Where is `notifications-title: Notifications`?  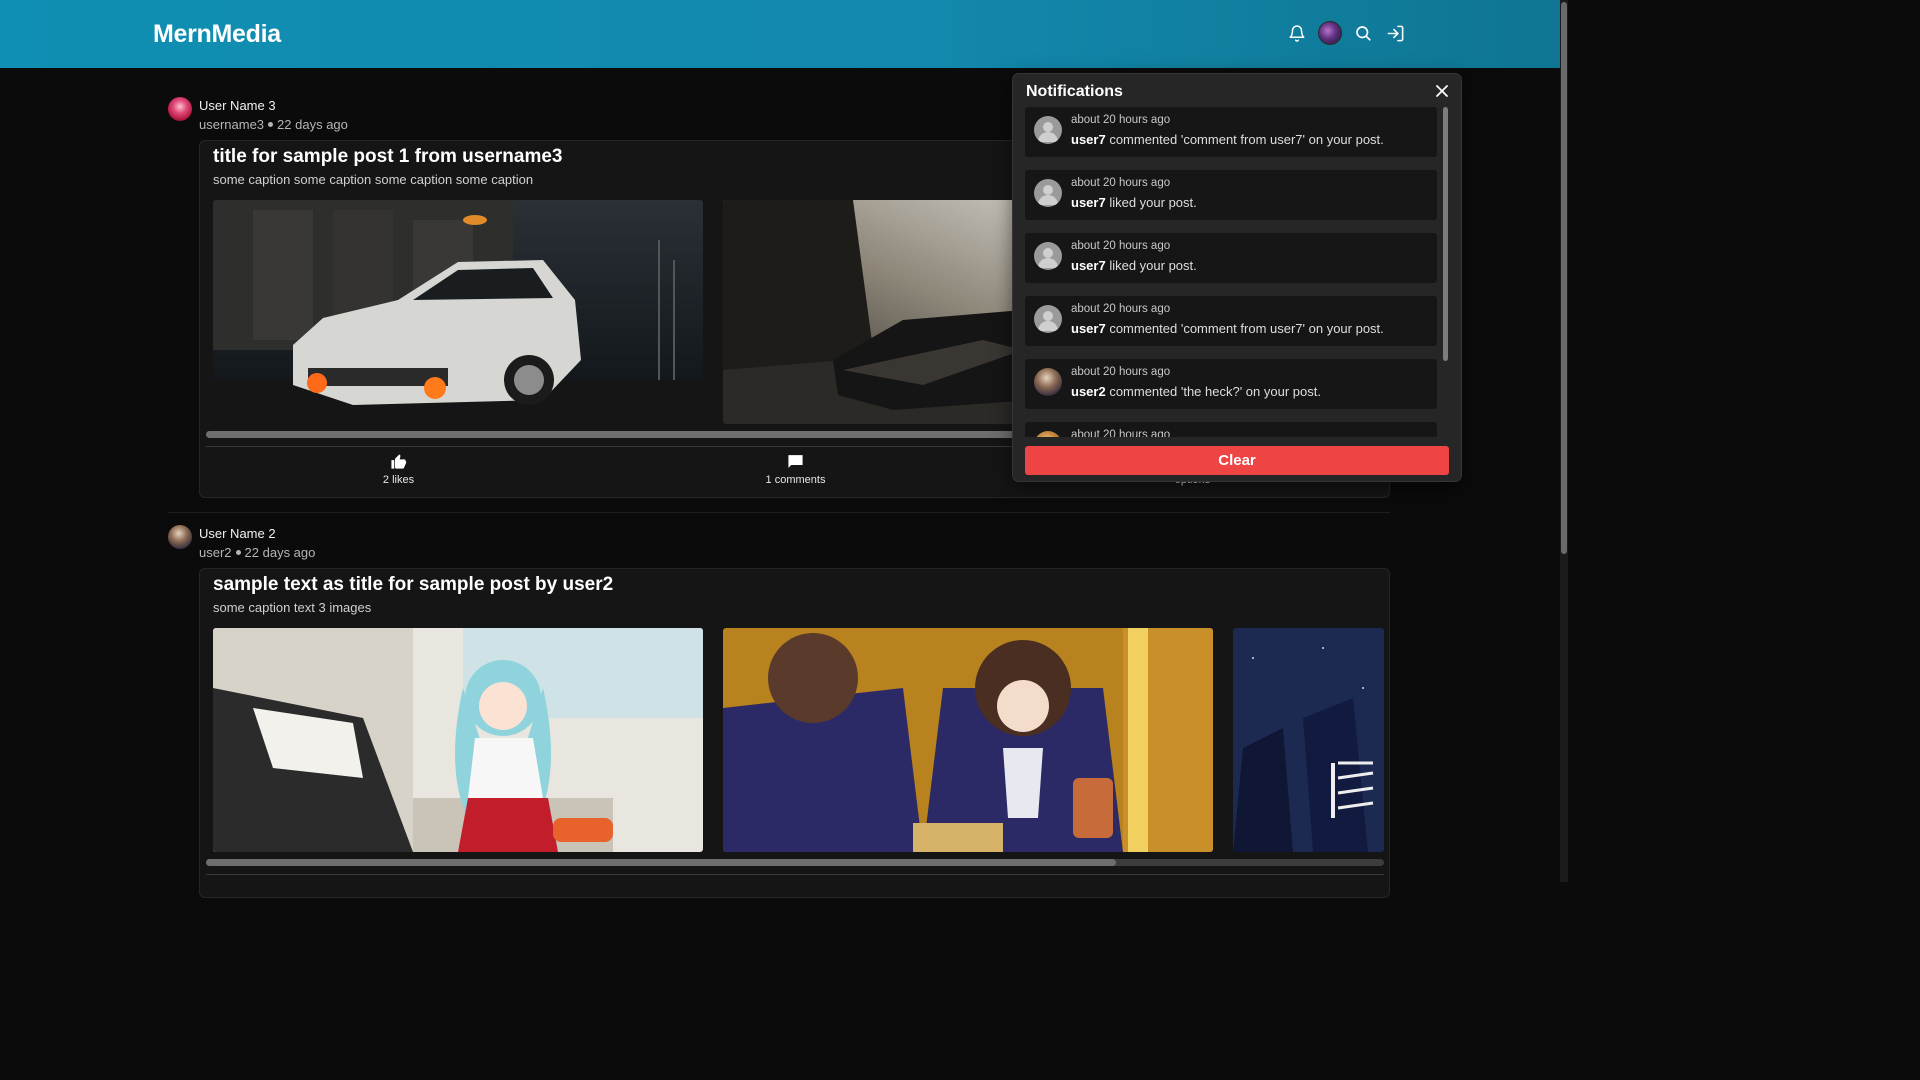
notifications-title: Notifications is located at coordinates (1074, 91).